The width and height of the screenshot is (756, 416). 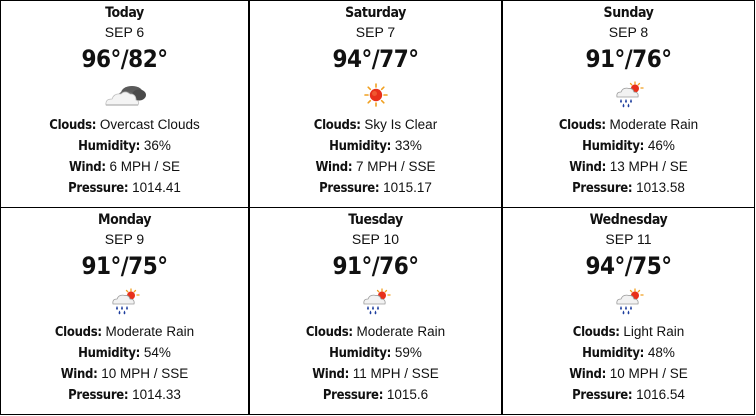 What do you see at coordinates (124, 239) in the screenshot?
I see `day-date: SEP 9` at bounding box center [124, 239].